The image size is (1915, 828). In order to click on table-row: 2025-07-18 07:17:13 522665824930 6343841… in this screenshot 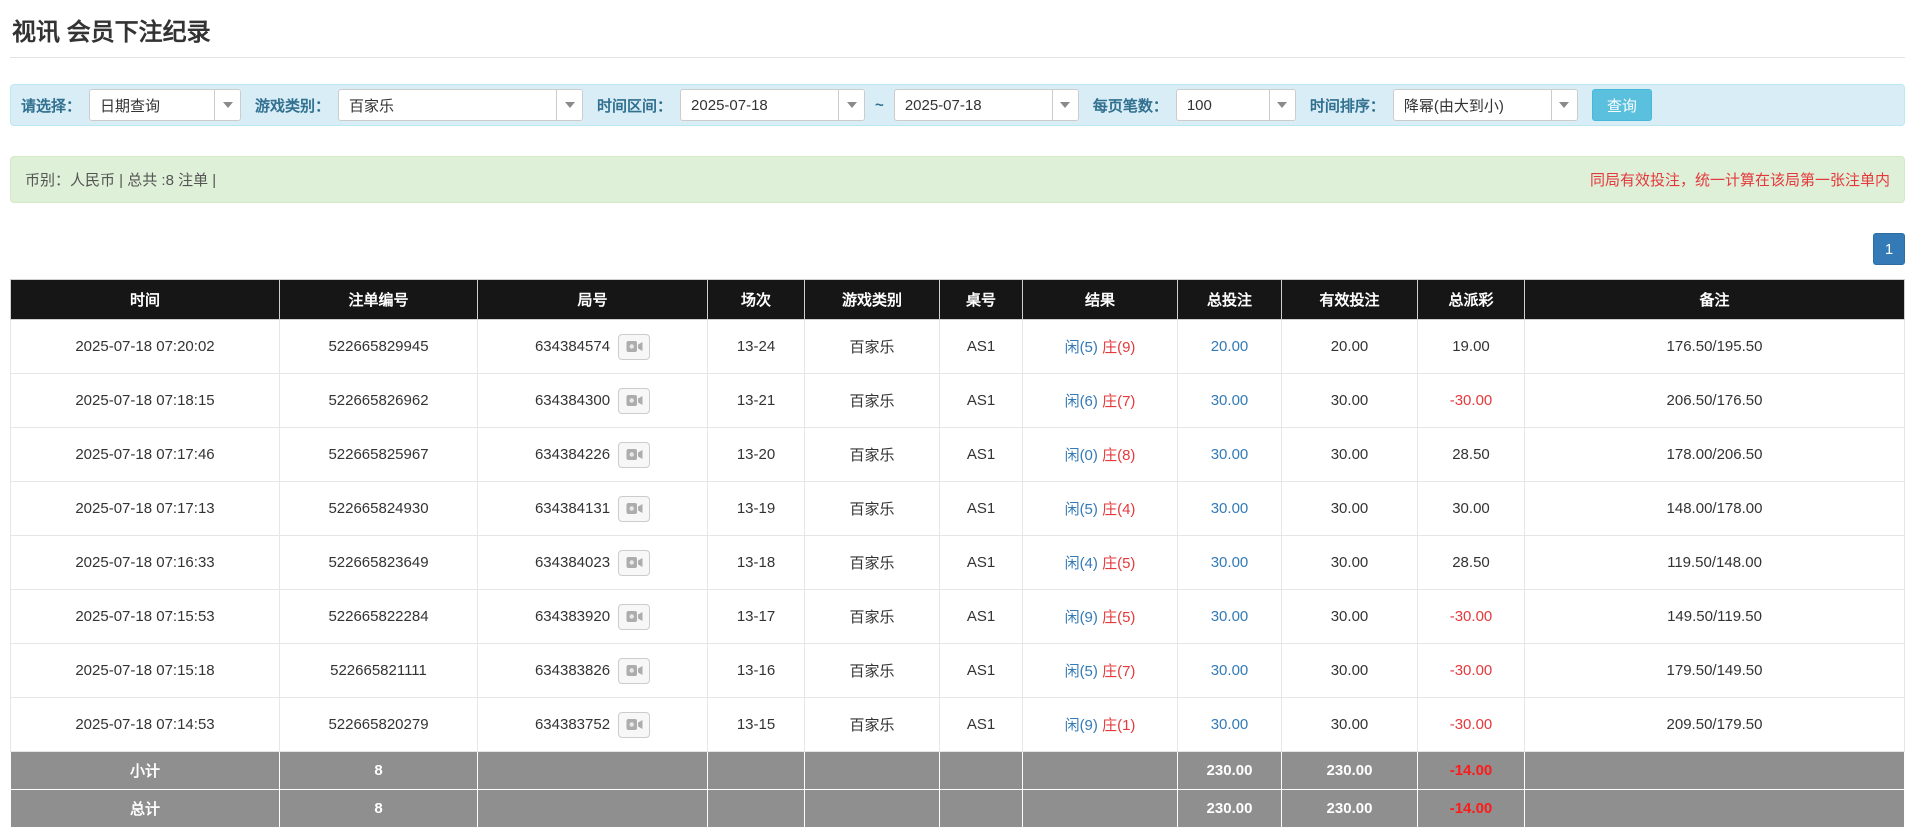, I will do `click(957, 508)`.